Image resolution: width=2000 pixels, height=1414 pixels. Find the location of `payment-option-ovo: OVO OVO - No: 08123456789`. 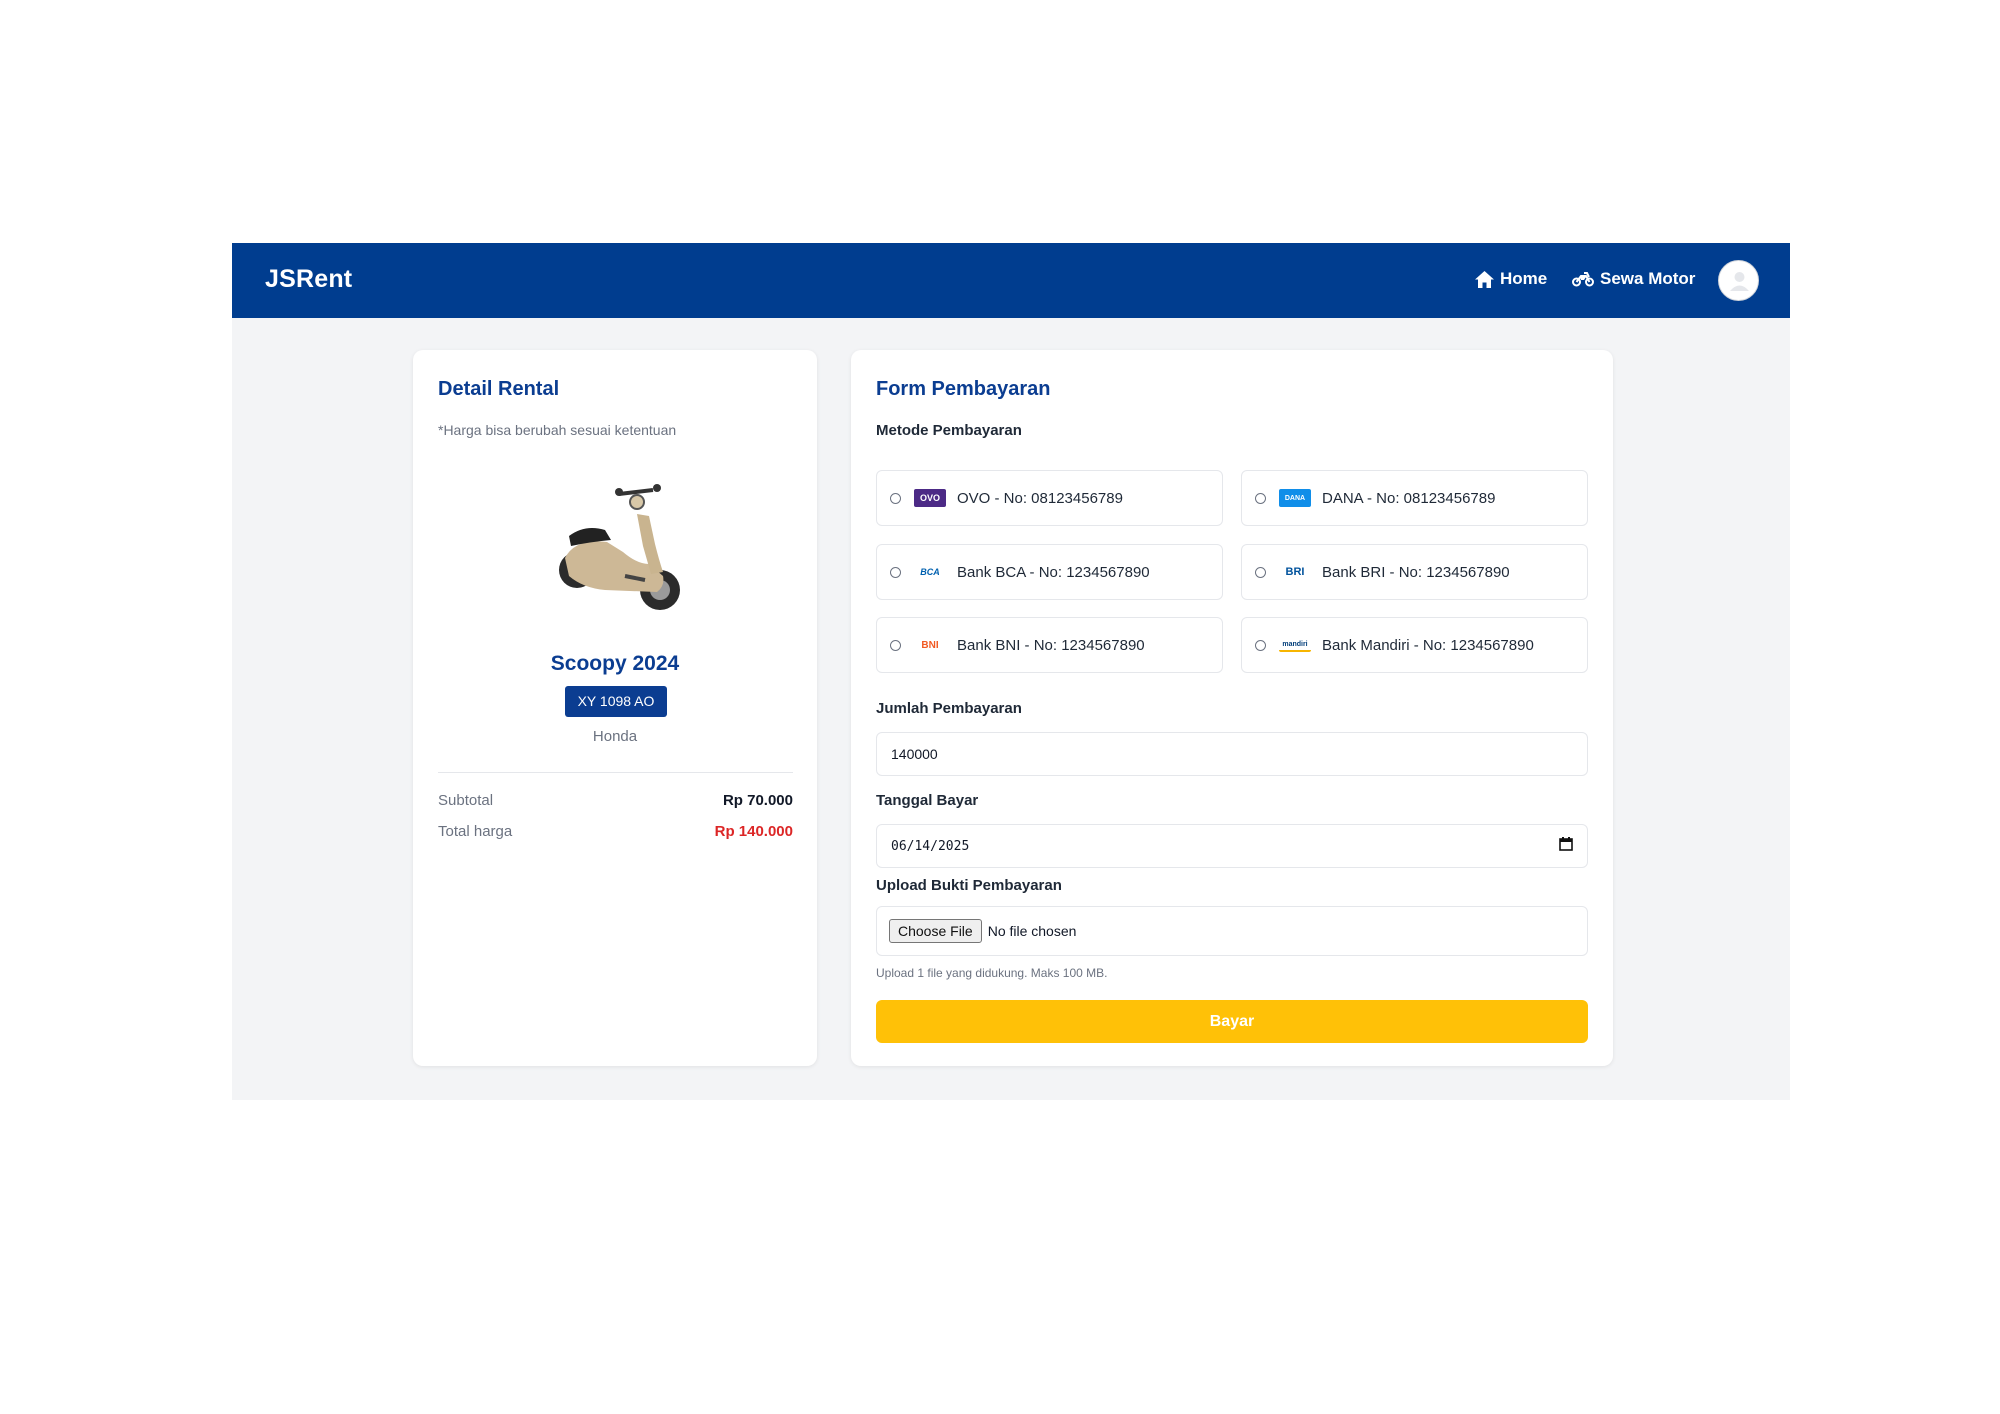

payment-option-ovo: OVO OVO - No: 08123456789 is located at coordinates (1049, 498).